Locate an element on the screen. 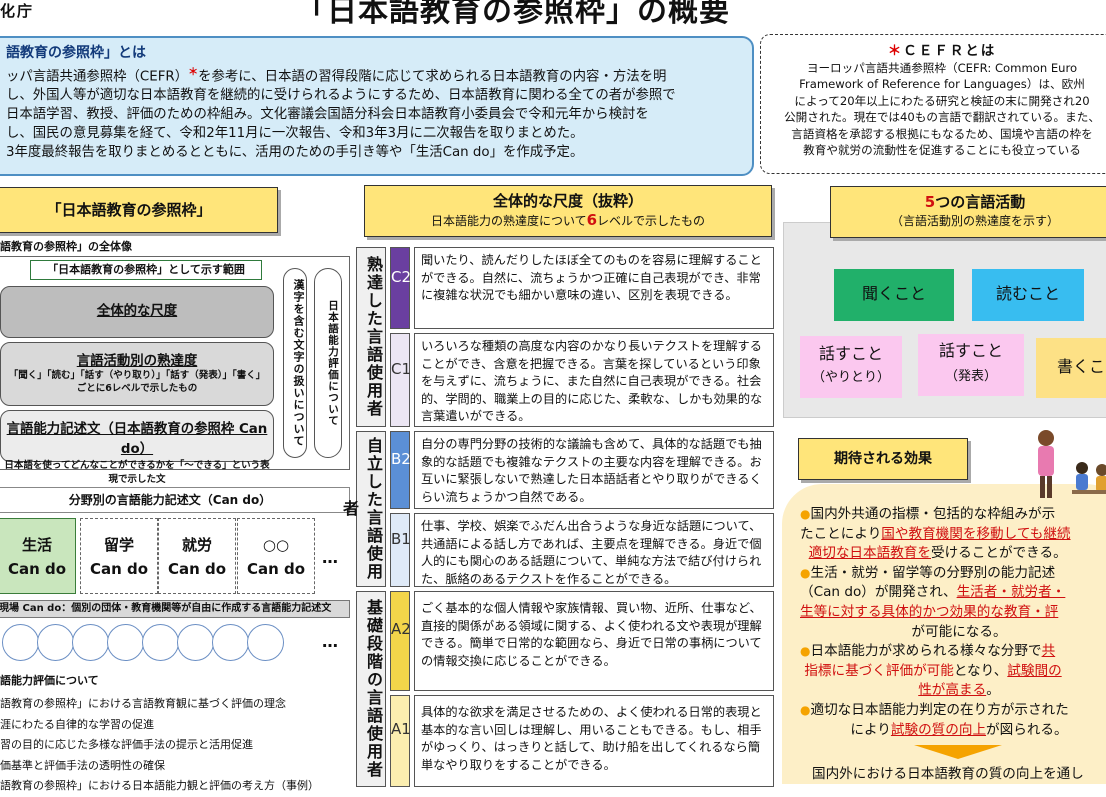  activity-spoken-production: 話すこと （発表） is located at coordinates (971, 365).